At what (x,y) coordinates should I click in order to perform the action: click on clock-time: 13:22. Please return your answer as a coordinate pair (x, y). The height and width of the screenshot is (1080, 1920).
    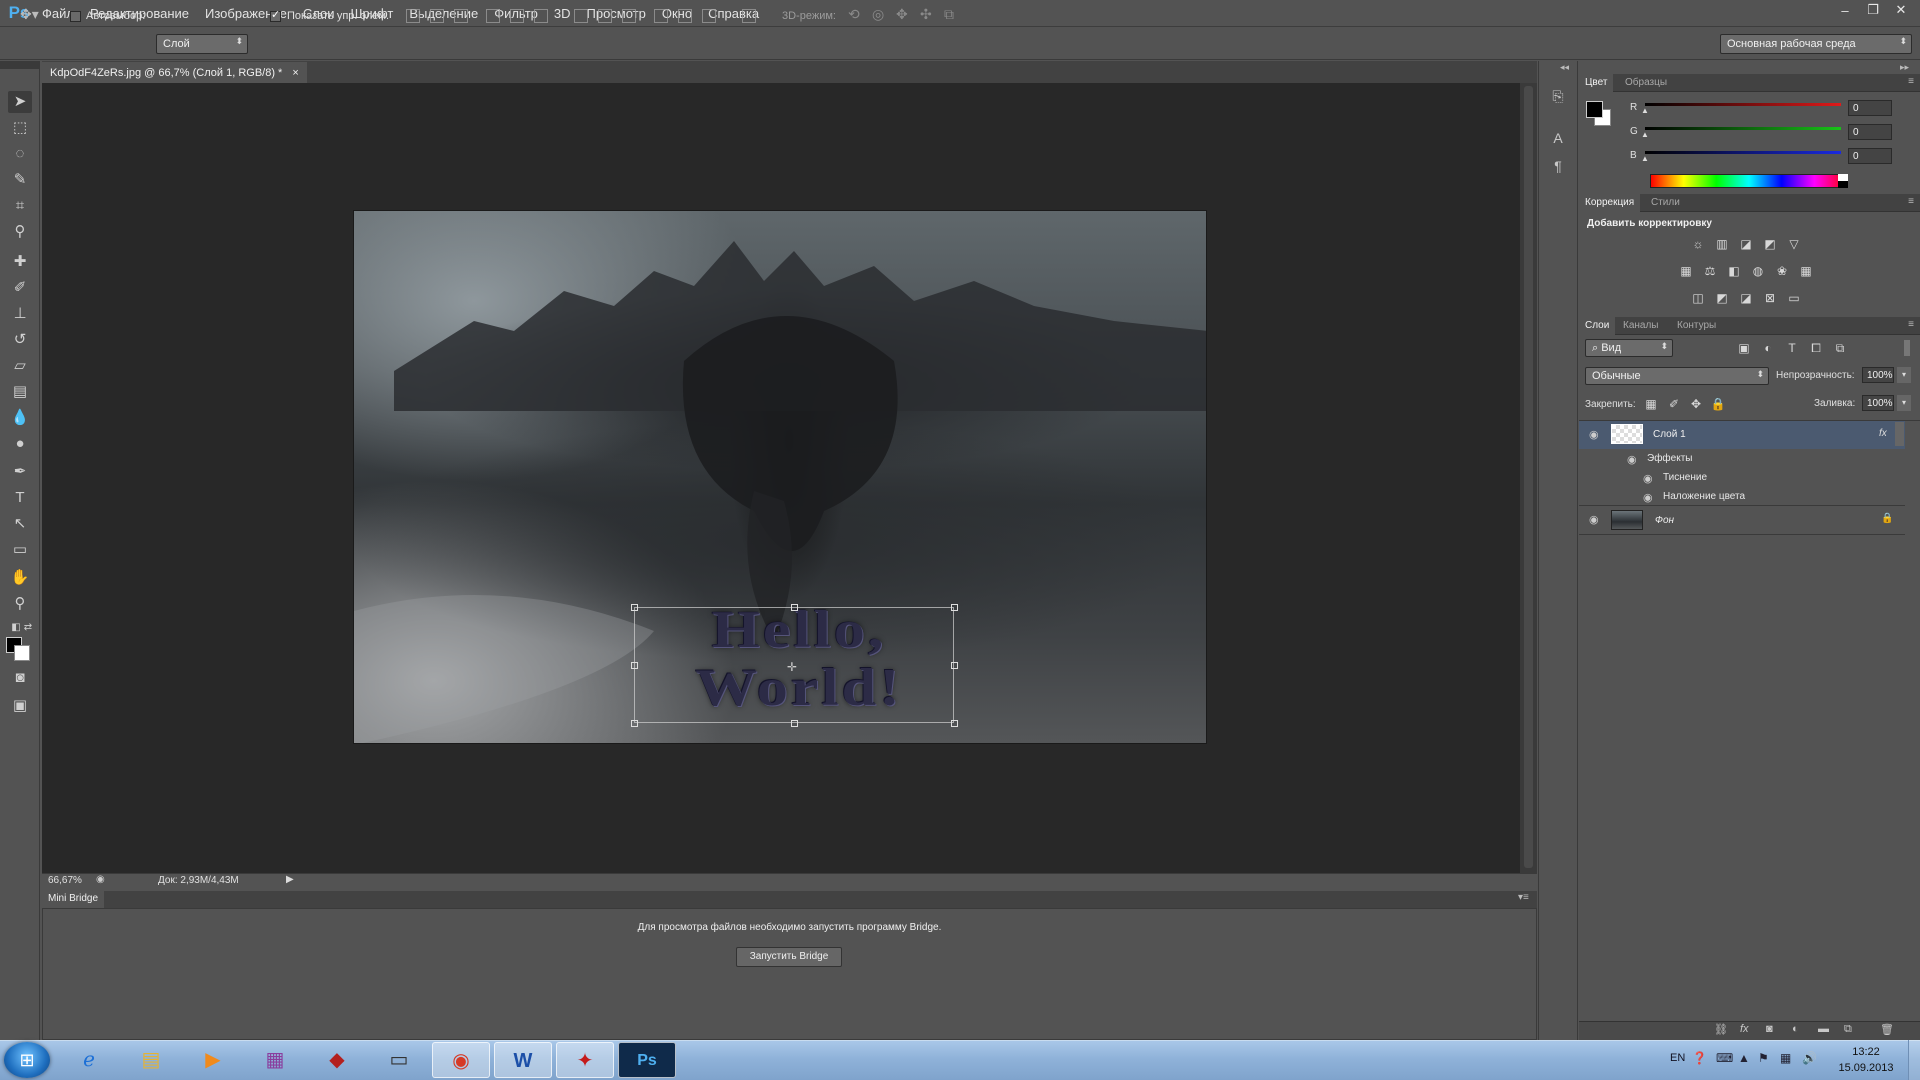
    Looking at the image, I should click on (1866, 1052).